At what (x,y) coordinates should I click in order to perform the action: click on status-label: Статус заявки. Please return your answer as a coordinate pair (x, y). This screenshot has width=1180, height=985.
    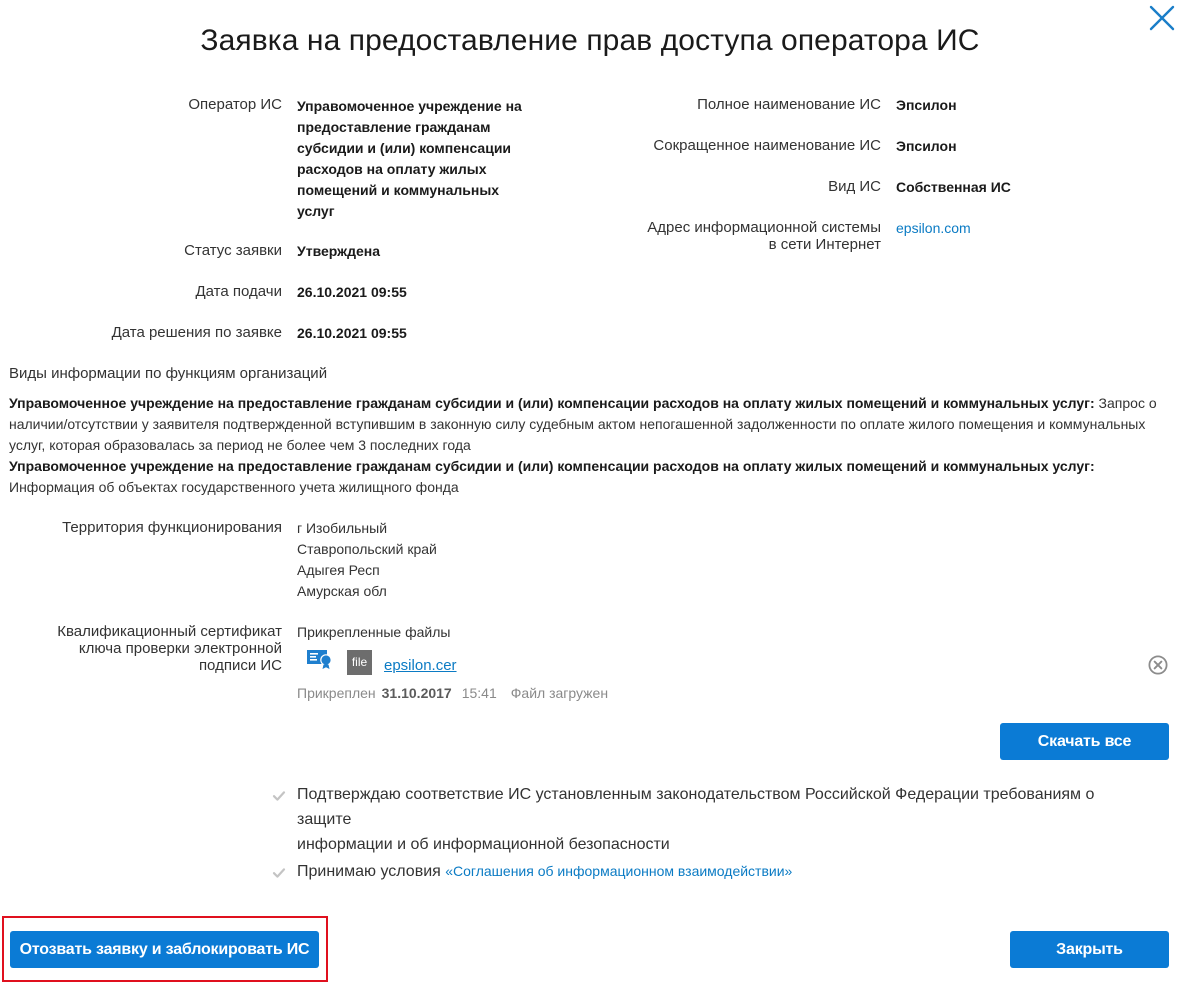
    Looking at the image, I should click on (233, 250).